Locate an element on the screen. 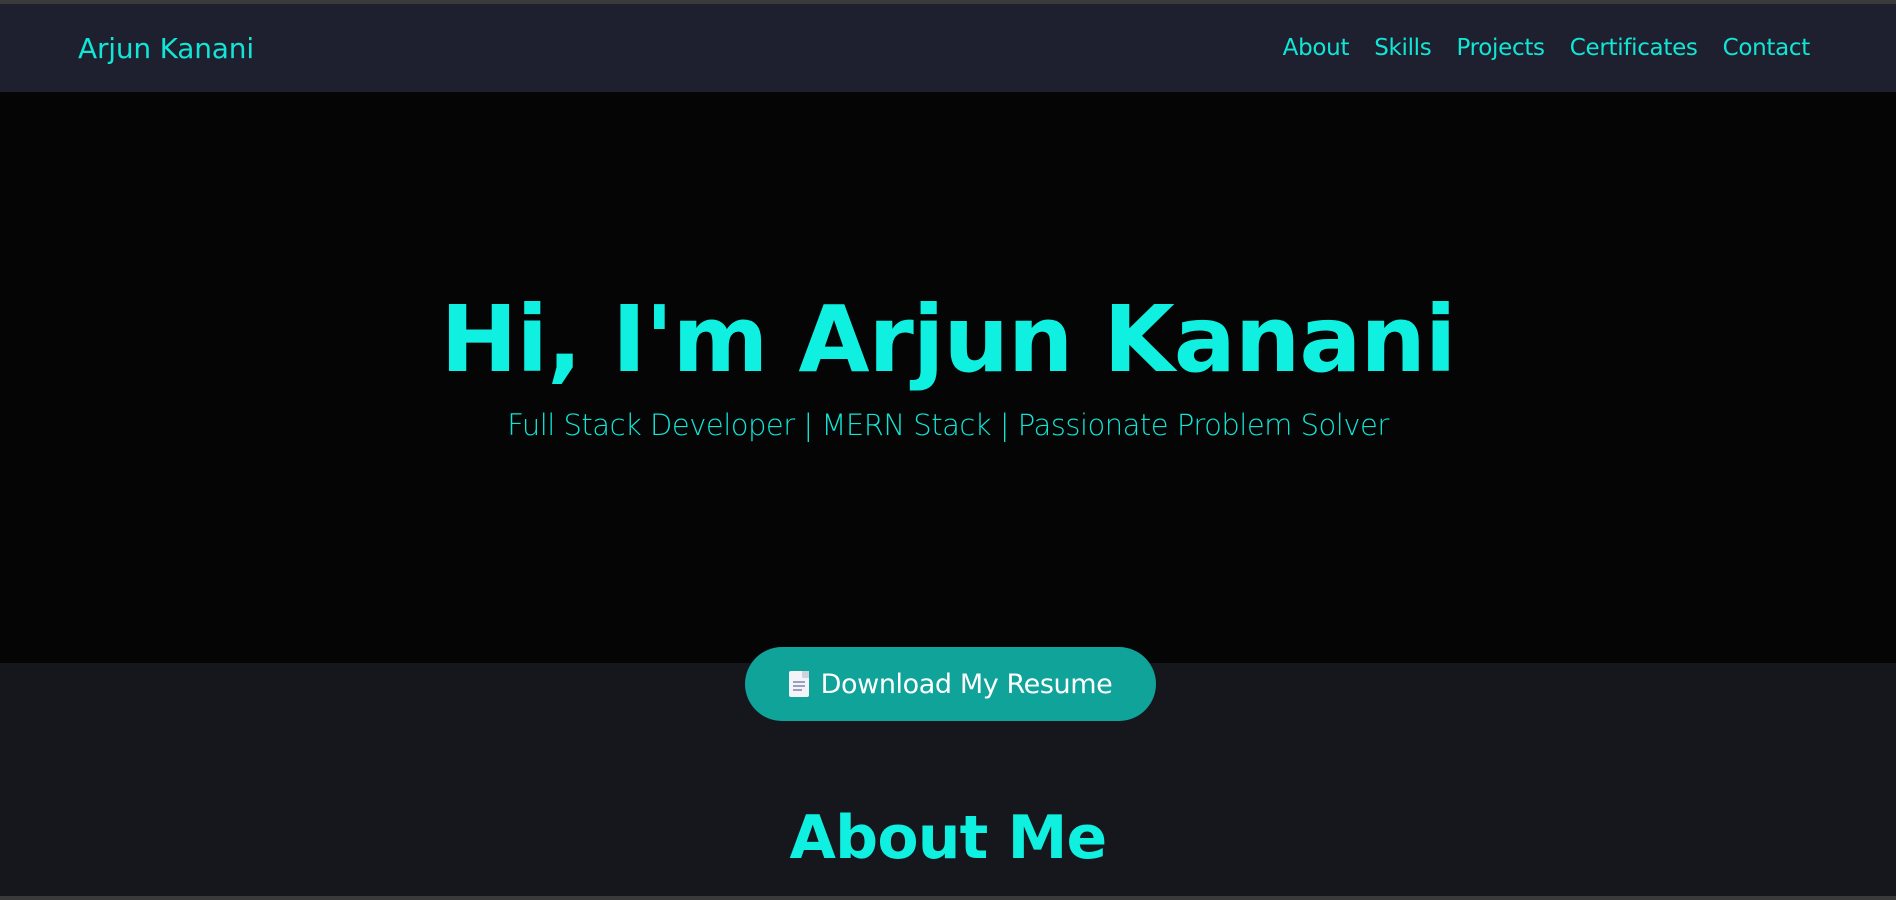  document-icon is located at coordinates (798, 684).